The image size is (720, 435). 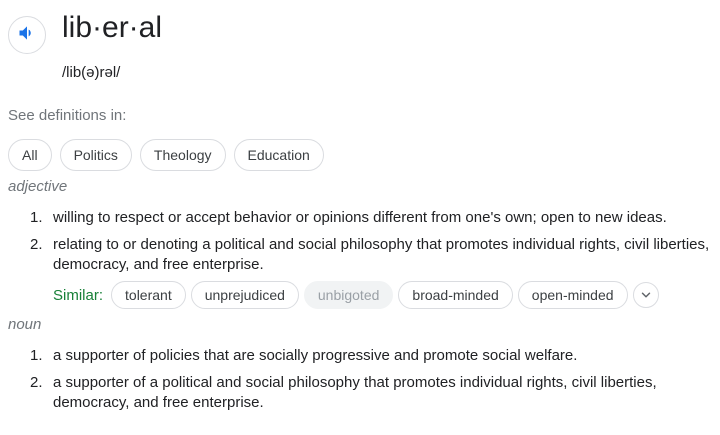 I want to click on similar-chip: unprejudiced, so click(x=244, y=295).